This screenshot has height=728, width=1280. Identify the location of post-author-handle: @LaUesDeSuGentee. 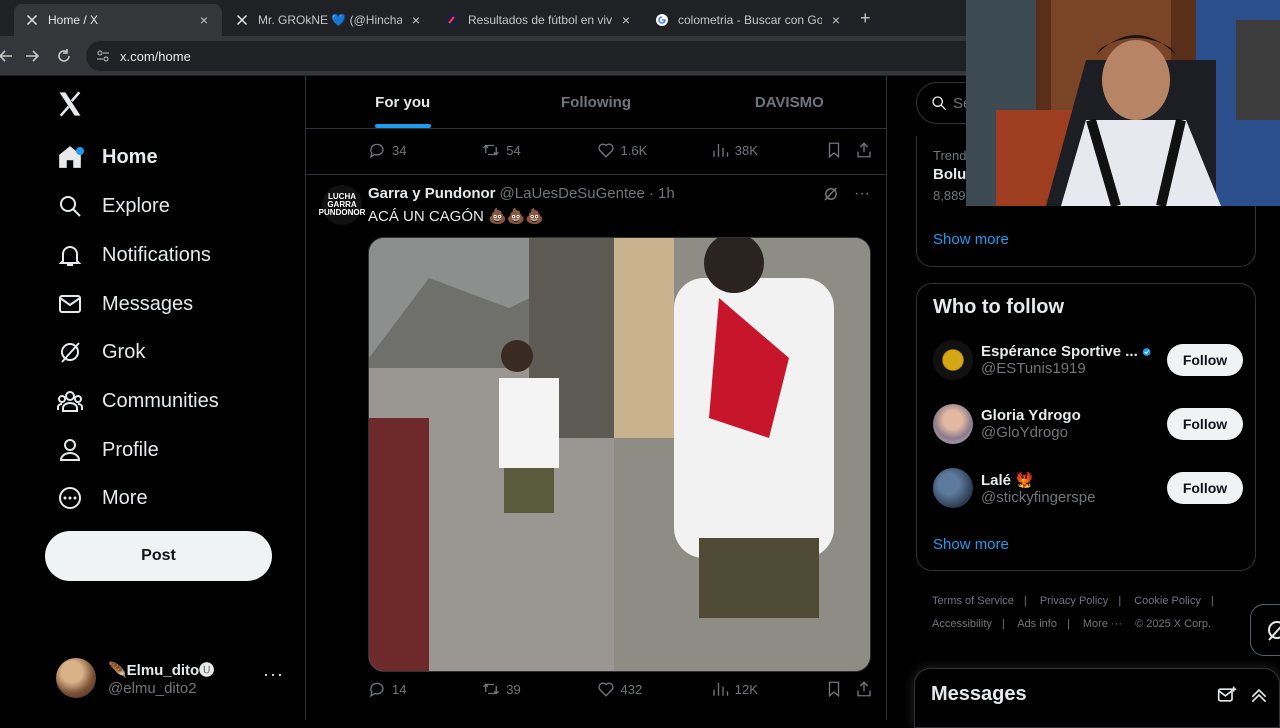
(572, 193).